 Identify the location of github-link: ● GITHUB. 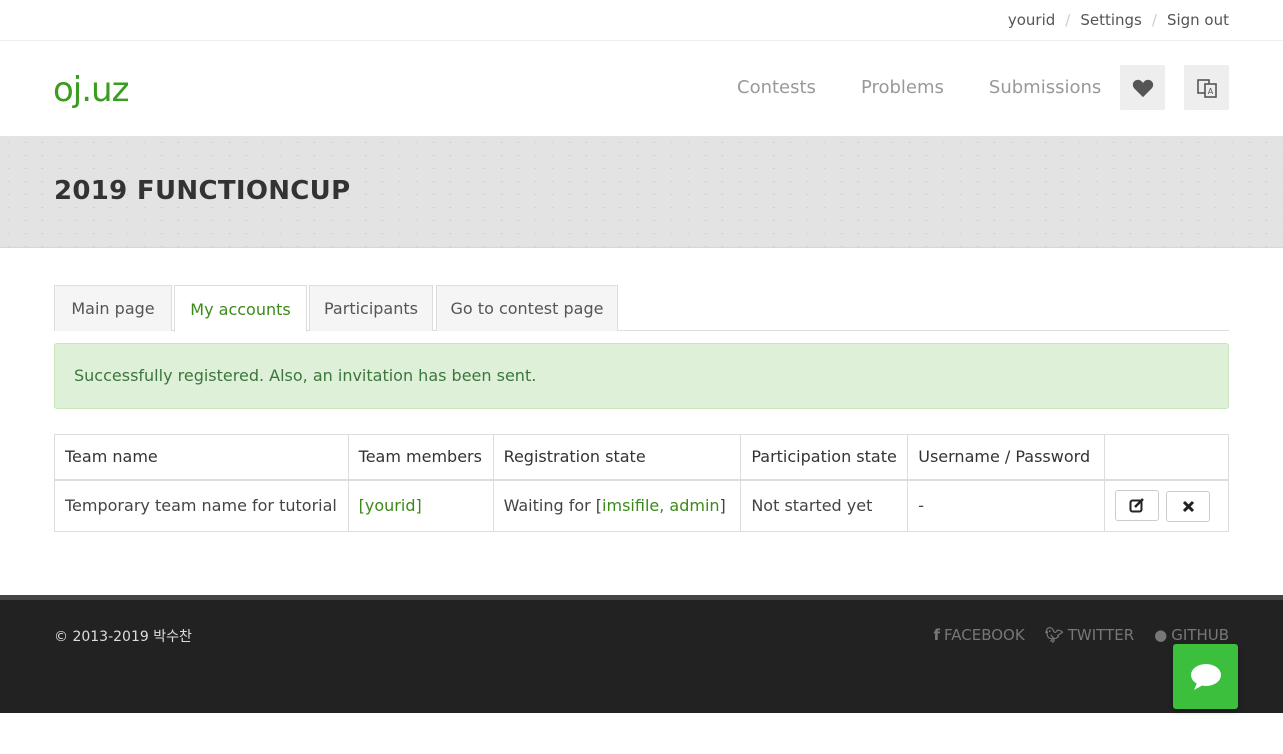
(1191, 635).